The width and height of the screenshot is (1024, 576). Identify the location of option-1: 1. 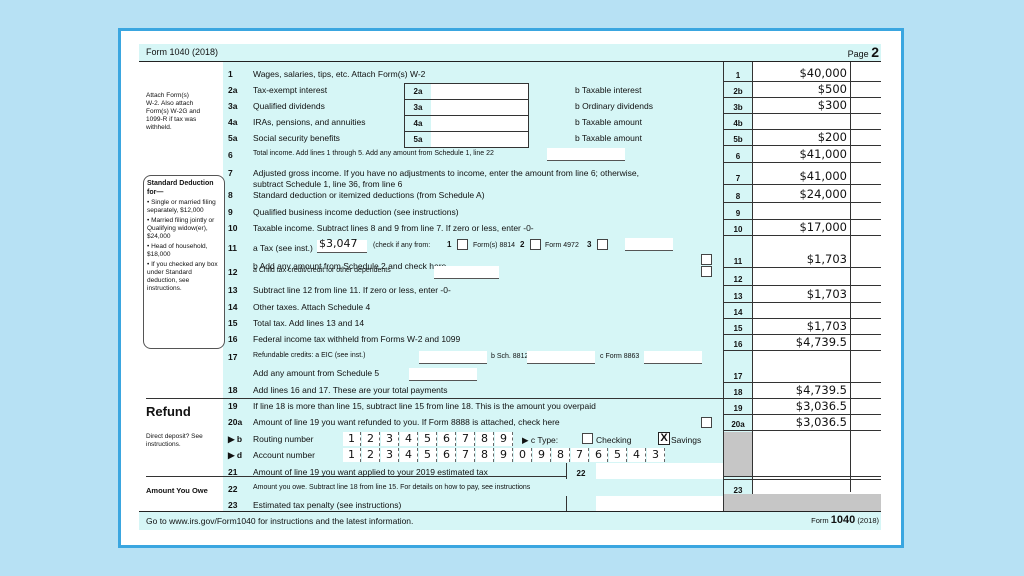
(449, 244).